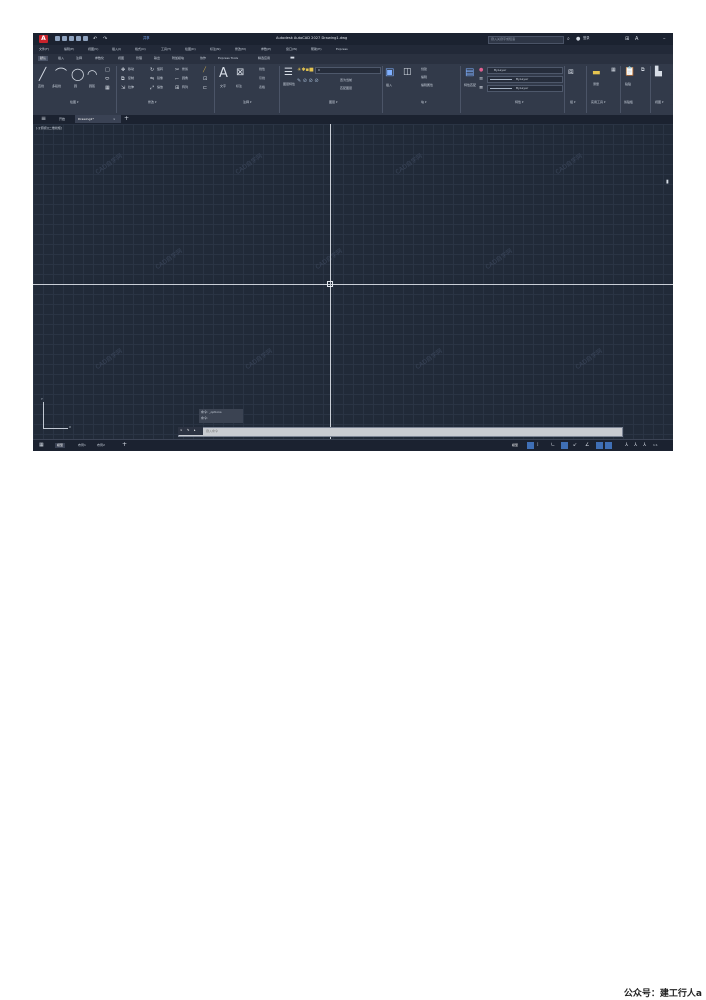 This screenshot has height=1000, width=706. Describe the element at coordinates (664, 39) in the screenshot. I see `minimize-icon: –` at that location.